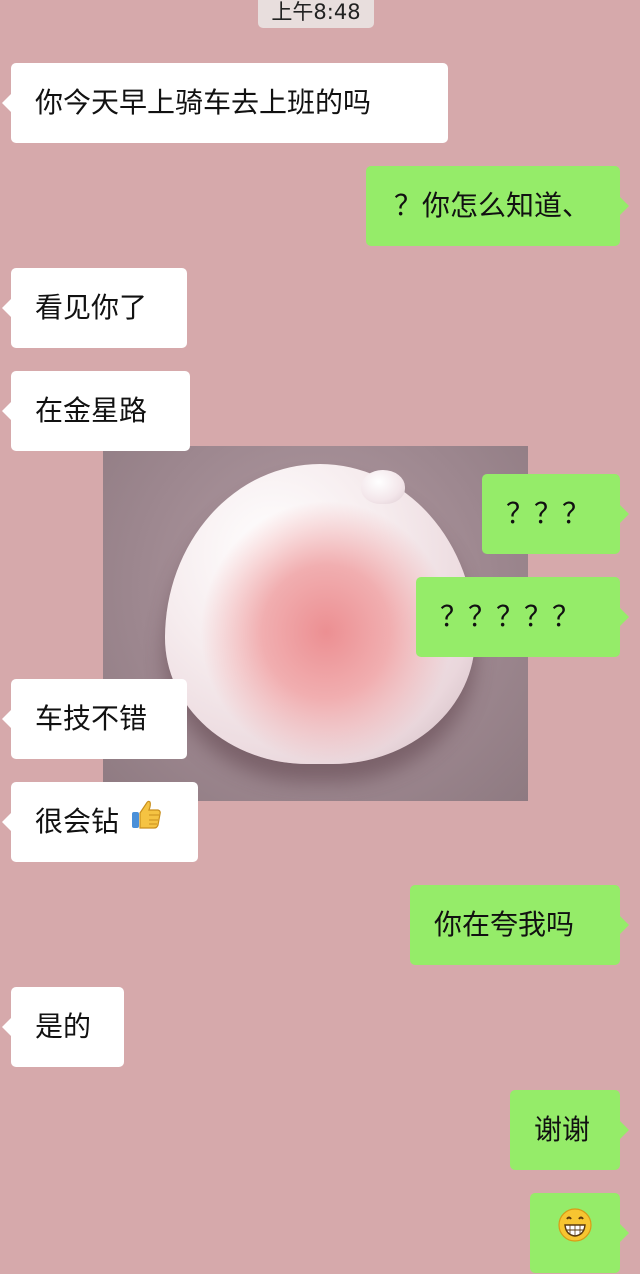  I want to click on message-text: 在金星路, so click(91, 410).